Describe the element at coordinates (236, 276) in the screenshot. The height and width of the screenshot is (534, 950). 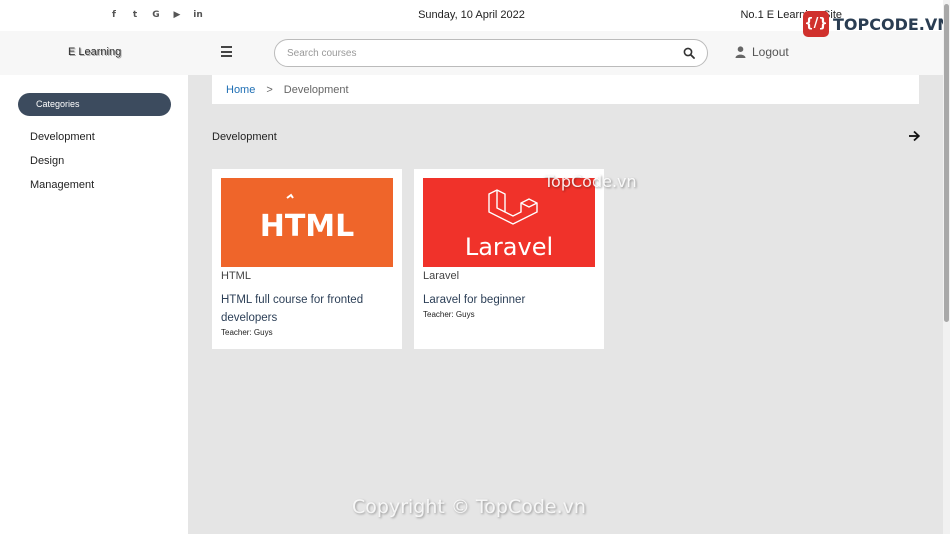
I see `course-category: HTML` at that location.